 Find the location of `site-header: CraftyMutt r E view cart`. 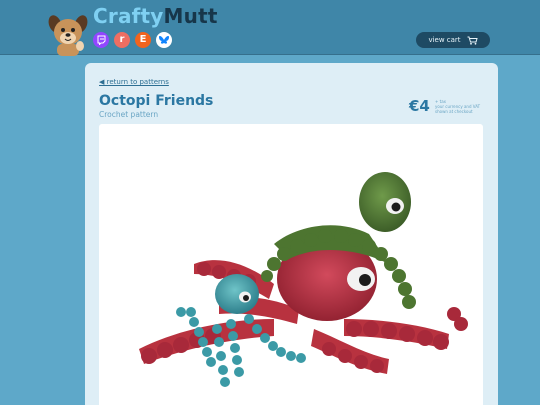

site-header: CraftyMutt r E view cart is located at coordinates (270, 28).